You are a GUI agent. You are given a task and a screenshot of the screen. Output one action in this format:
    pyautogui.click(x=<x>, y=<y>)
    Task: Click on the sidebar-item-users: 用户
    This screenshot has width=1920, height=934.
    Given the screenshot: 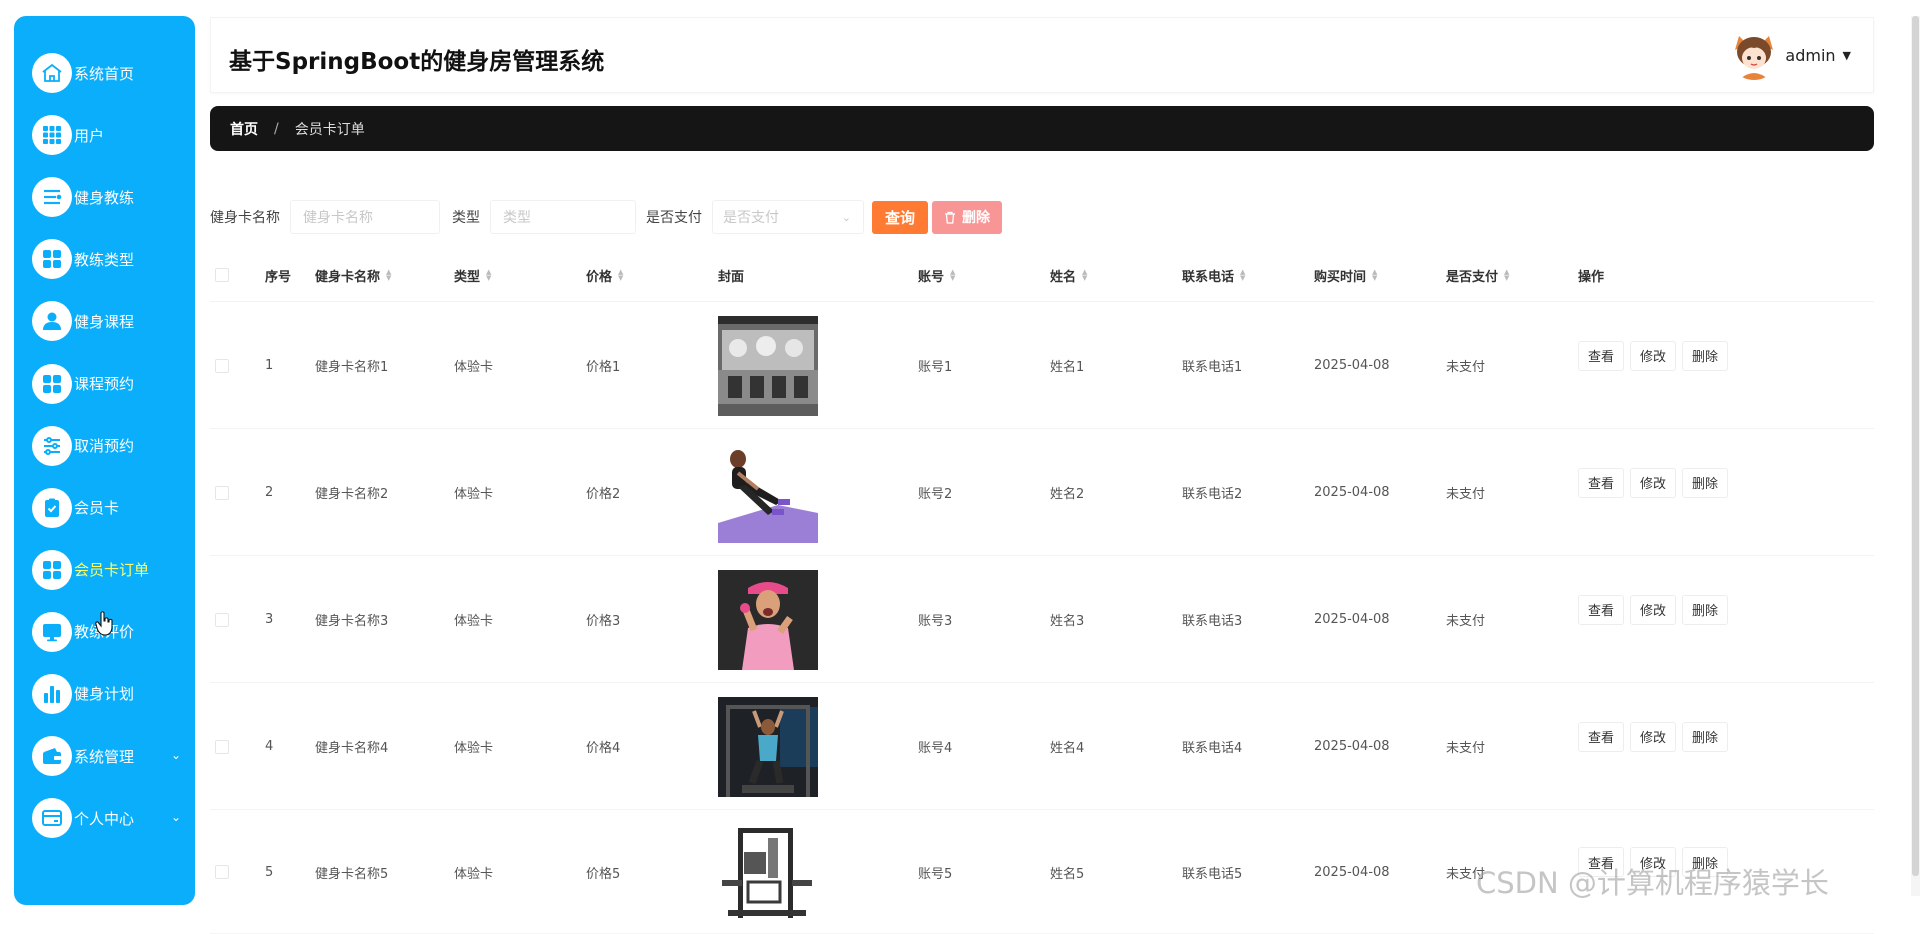 What is the action you would take?
    pyautogui.click(x=104, y=135)
    